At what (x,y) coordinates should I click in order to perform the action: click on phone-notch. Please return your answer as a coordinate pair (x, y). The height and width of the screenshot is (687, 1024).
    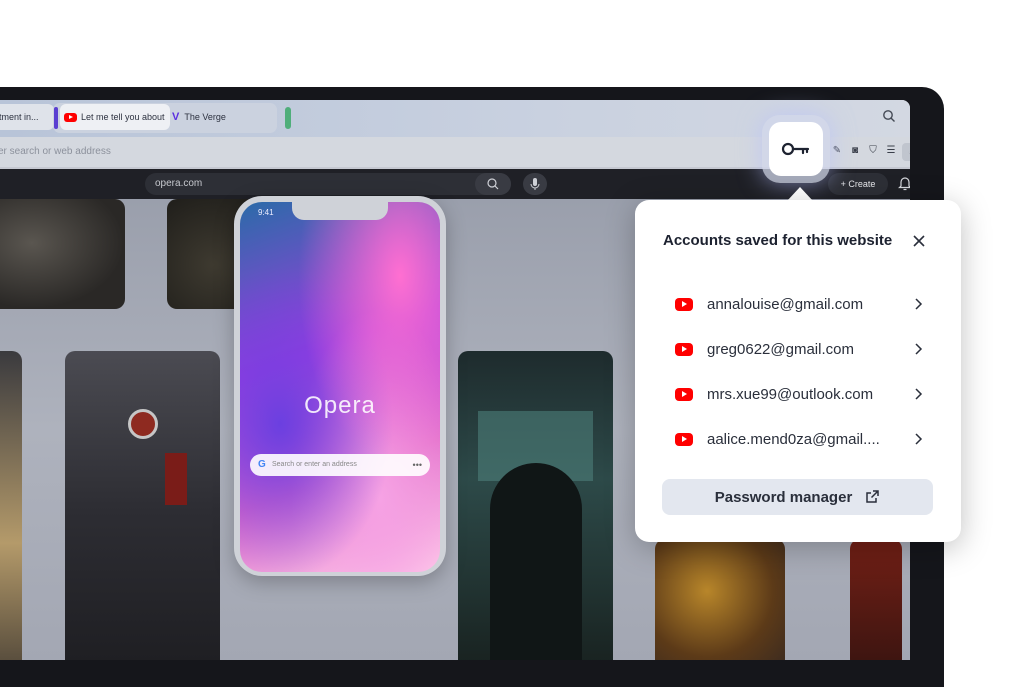
    Looking at the image, I should click on (340, 211).